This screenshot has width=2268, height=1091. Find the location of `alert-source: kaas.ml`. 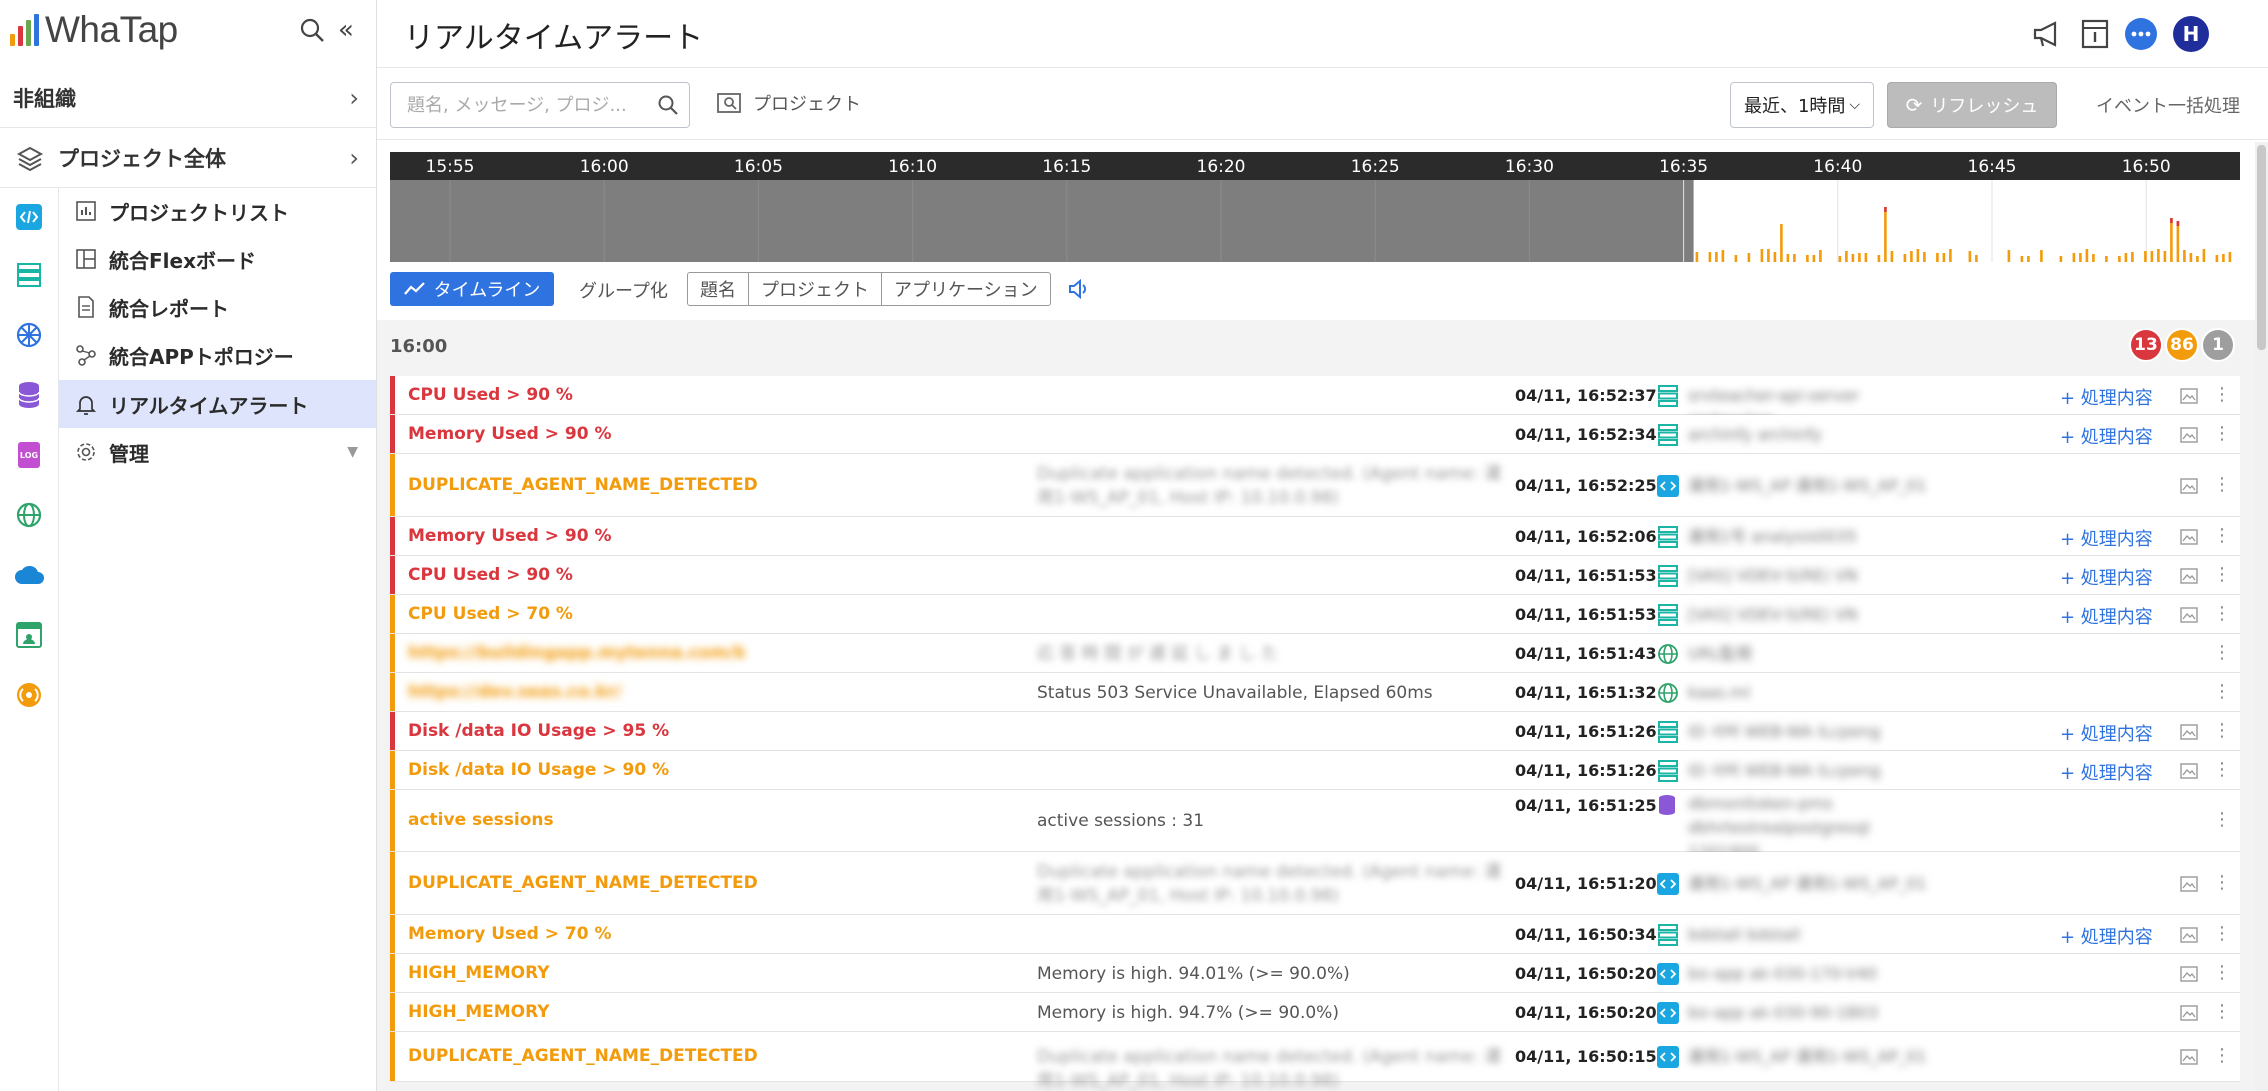

alert-source: kaas.ml is located at coordinates (1808, 693).